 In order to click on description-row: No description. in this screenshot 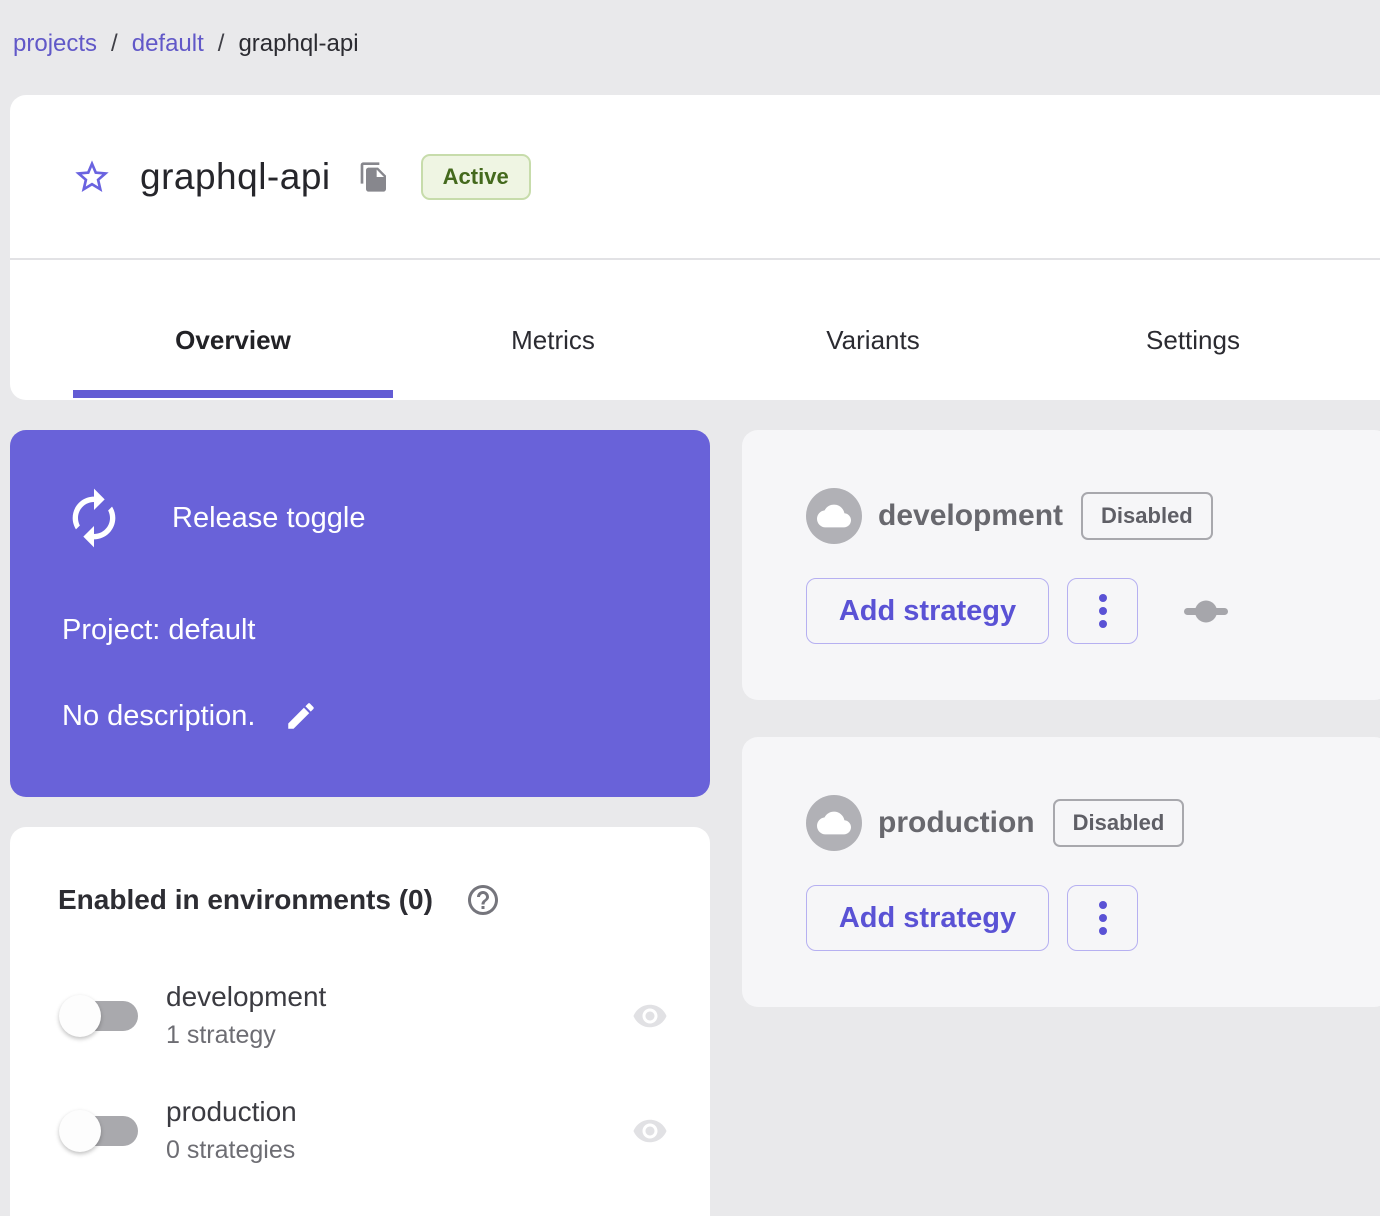, I will do `click(190, 716)`.